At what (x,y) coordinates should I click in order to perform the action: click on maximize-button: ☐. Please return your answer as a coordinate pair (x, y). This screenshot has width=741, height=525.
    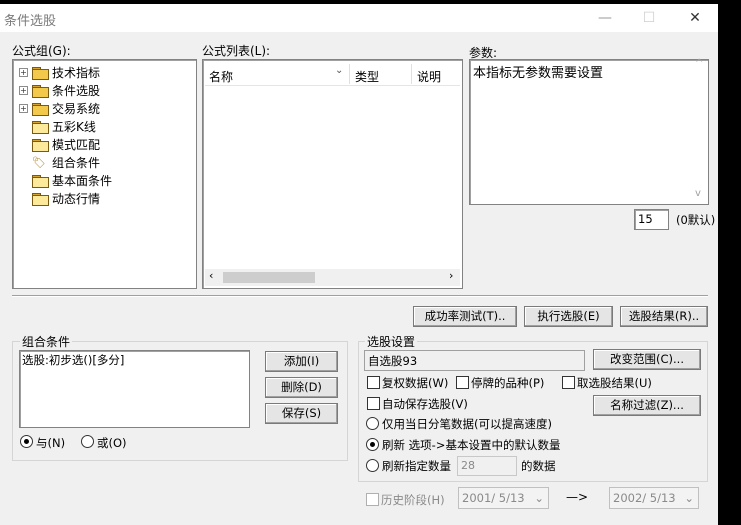
    Looking at the image, I should click on (649, 18).